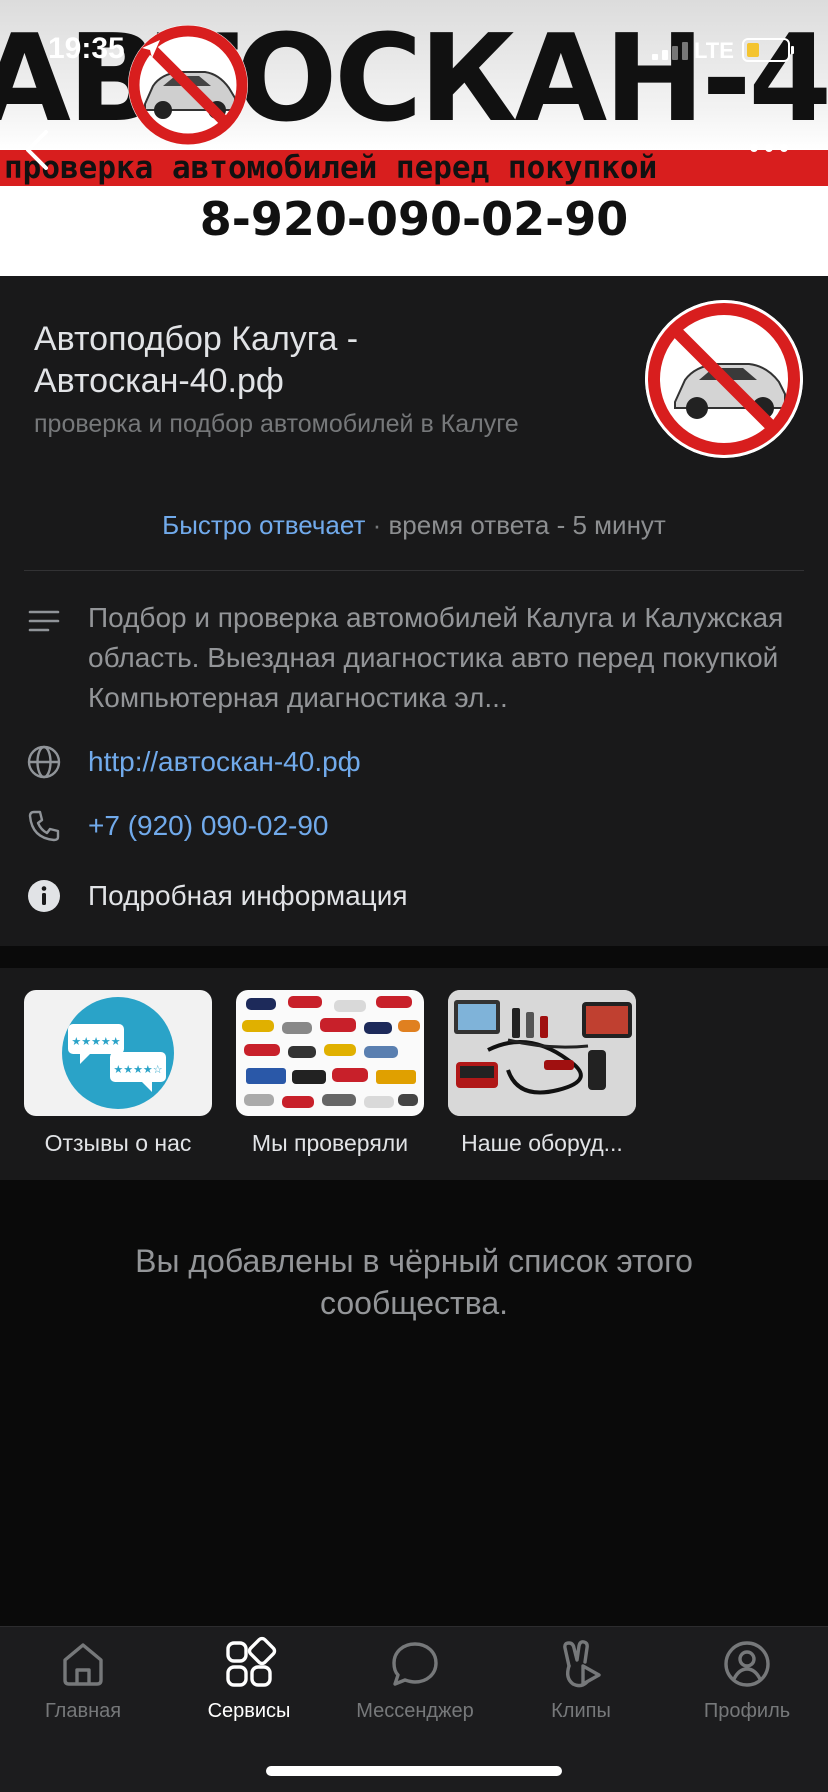 The image size is (828, 1792). I want to click on tab-label: Профиль, so click(747, 1711).